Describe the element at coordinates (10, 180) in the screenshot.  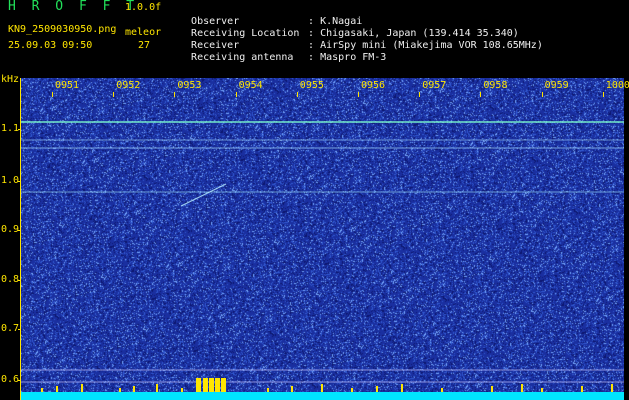
I see `frequency-axis-label: 1.0` at that location.